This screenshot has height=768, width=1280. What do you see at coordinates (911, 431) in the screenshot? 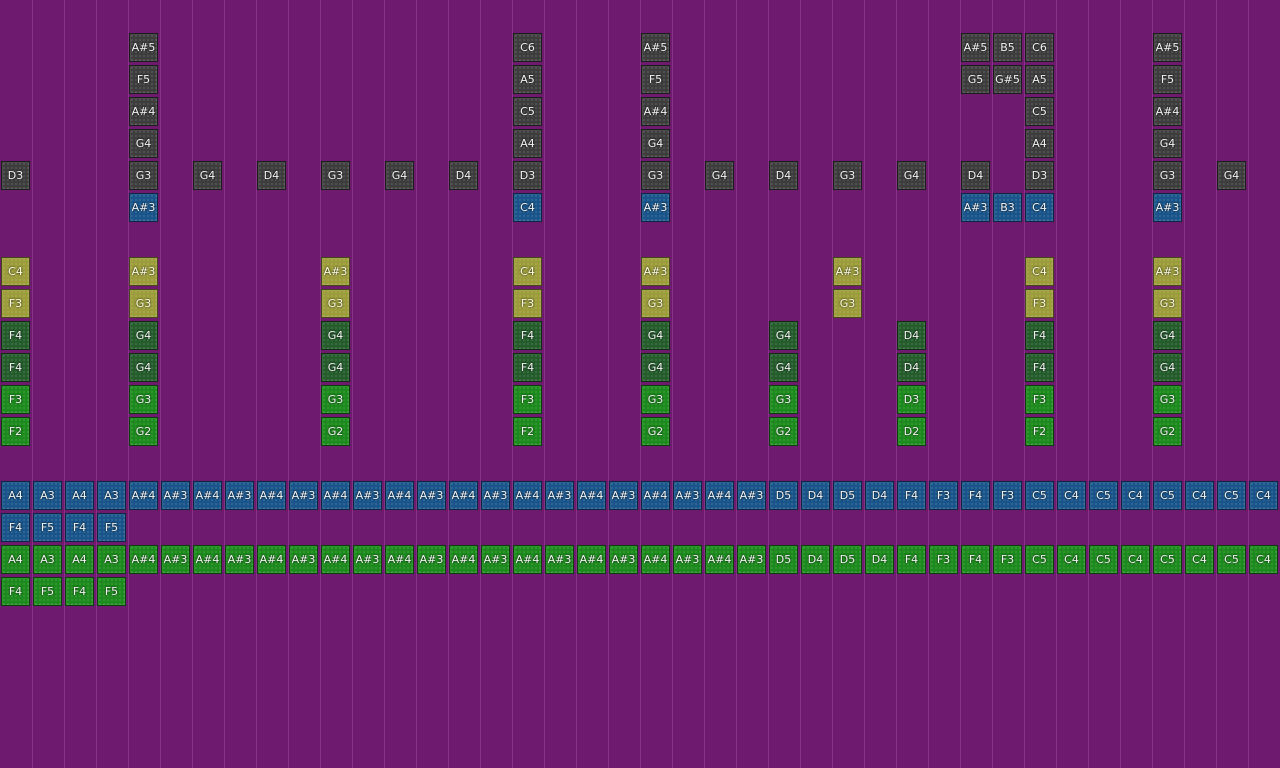
I see `note-cell: D2` at bounding box center [911, 431].